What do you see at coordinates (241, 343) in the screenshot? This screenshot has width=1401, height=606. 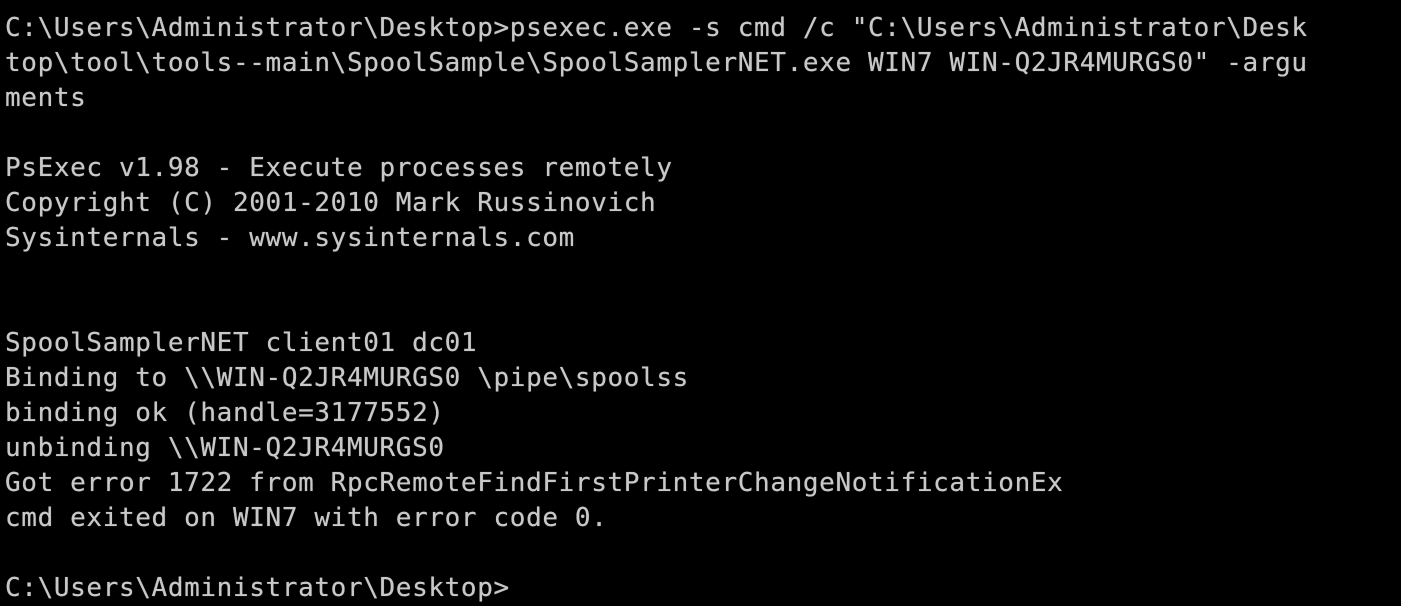 I see `output-line: SpoolSamplerNET client01 dc01` at bounding box center [241, 343].